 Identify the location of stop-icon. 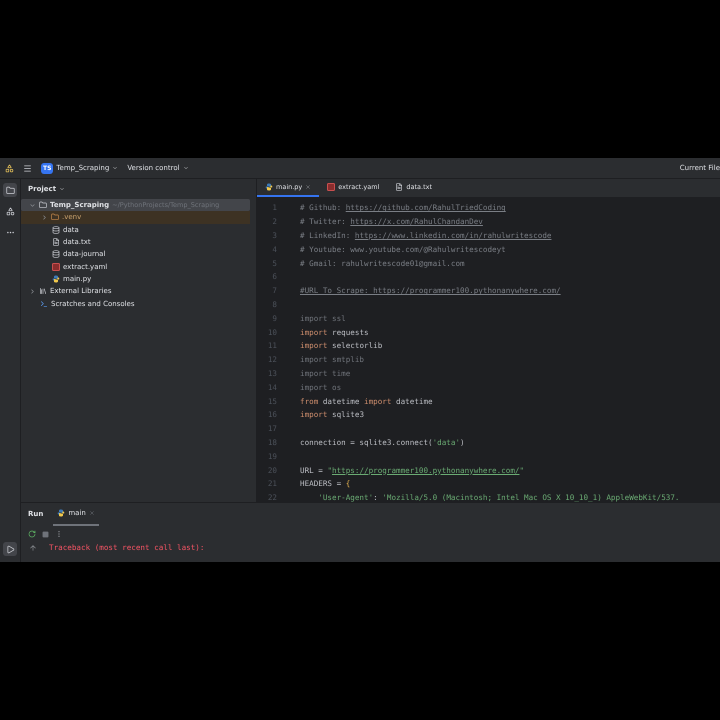
(45, 534).